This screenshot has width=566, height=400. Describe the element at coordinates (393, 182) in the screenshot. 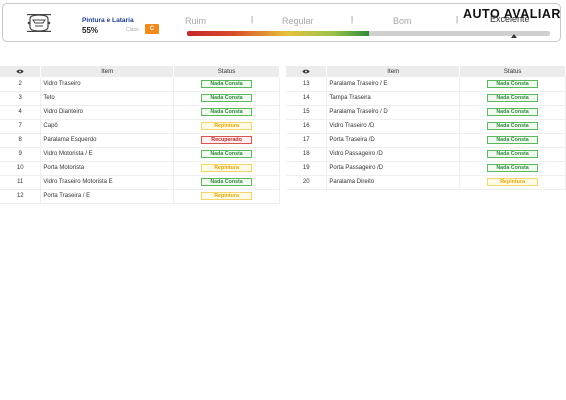

I see `item-name: Paralama Direito` at that location.